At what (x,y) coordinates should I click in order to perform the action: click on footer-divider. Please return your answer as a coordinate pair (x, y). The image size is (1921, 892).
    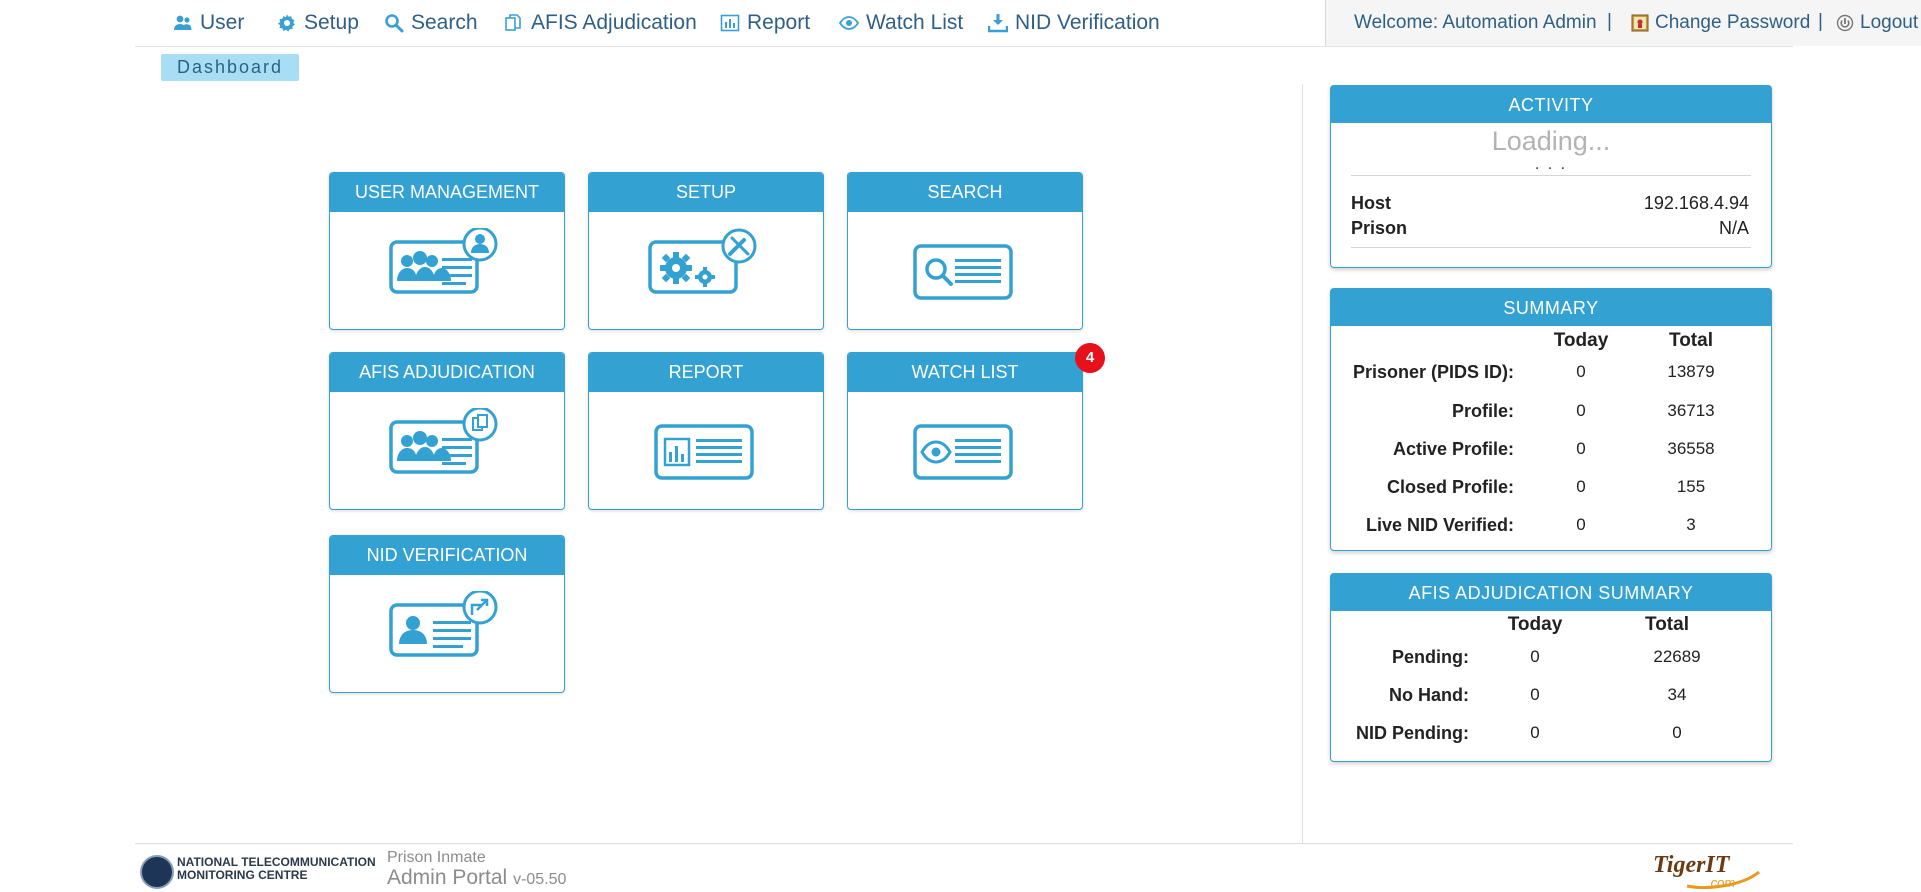
    Looking at the image, I should click on (964, 843).